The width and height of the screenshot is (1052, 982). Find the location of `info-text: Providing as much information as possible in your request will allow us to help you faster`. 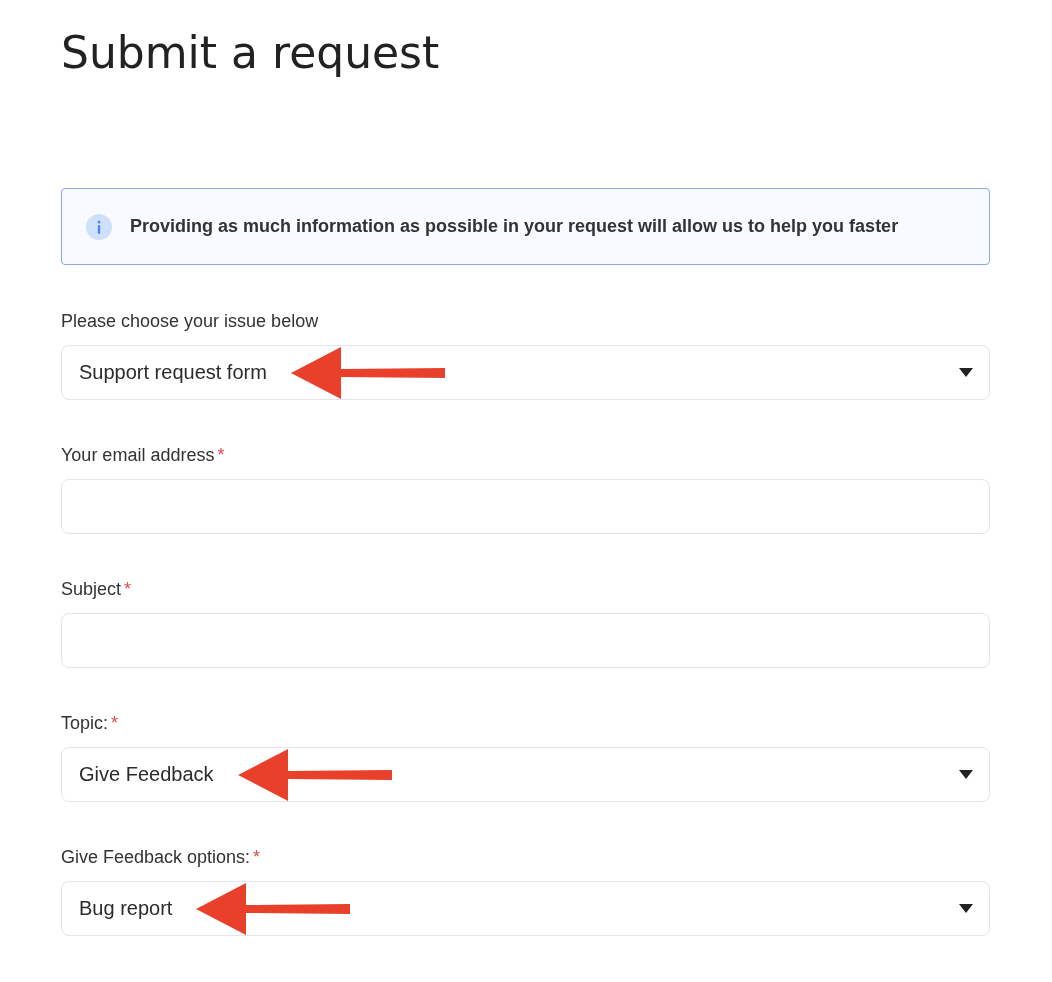

info-text: Providing as much information as possible in your request will allow us to help you faster is located at coordinates (514, 226).